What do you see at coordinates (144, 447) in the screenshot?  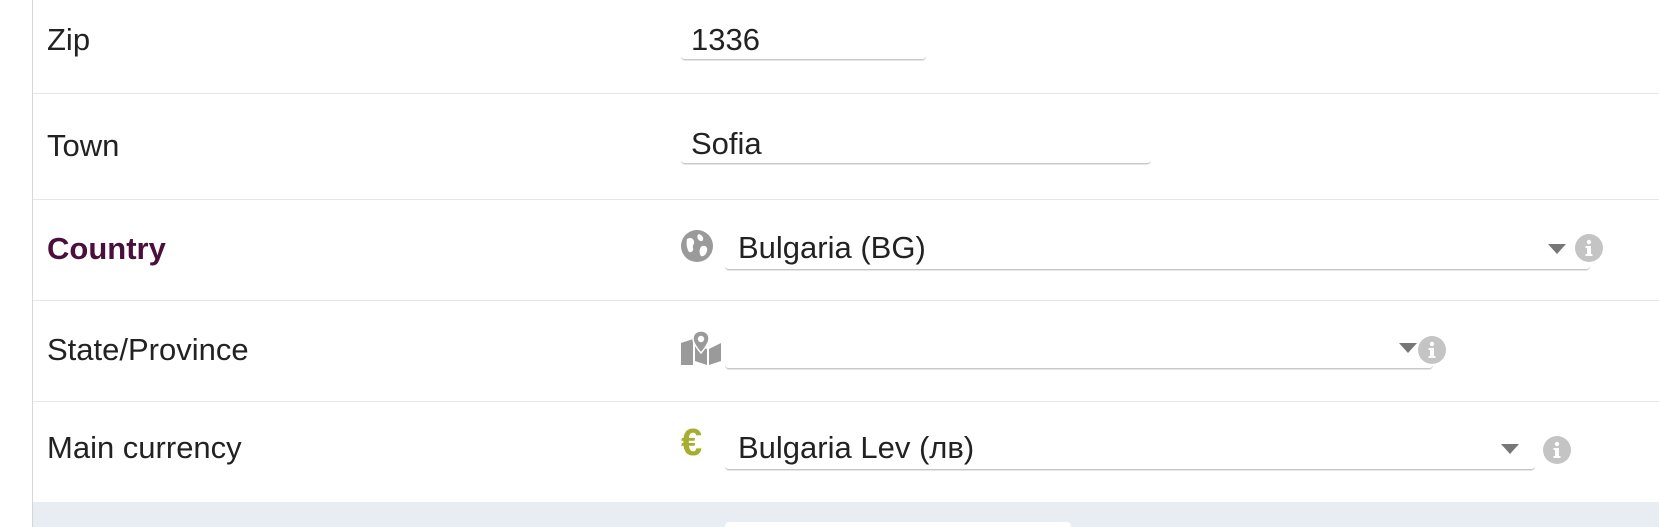 I see `currency-label: Main currency` at bounding box center [144, 447].